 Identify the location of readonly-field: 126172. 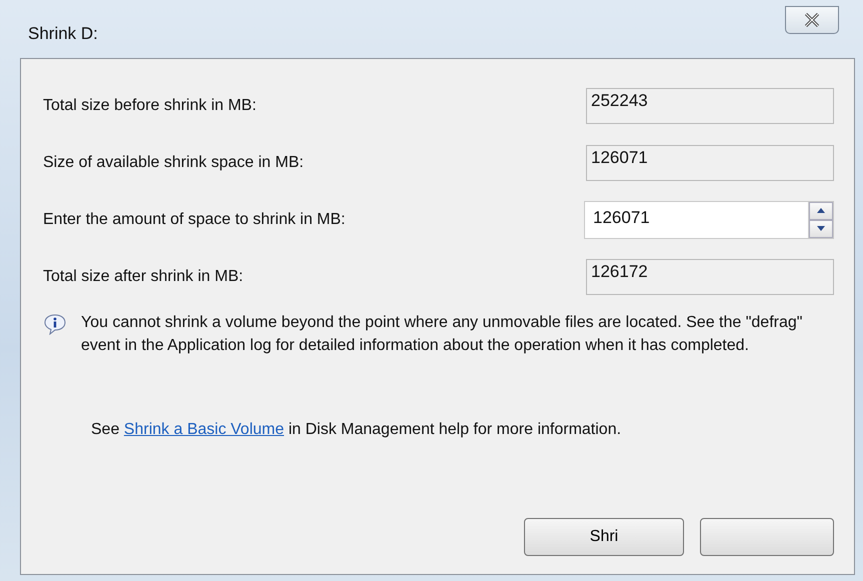
(710, 276).